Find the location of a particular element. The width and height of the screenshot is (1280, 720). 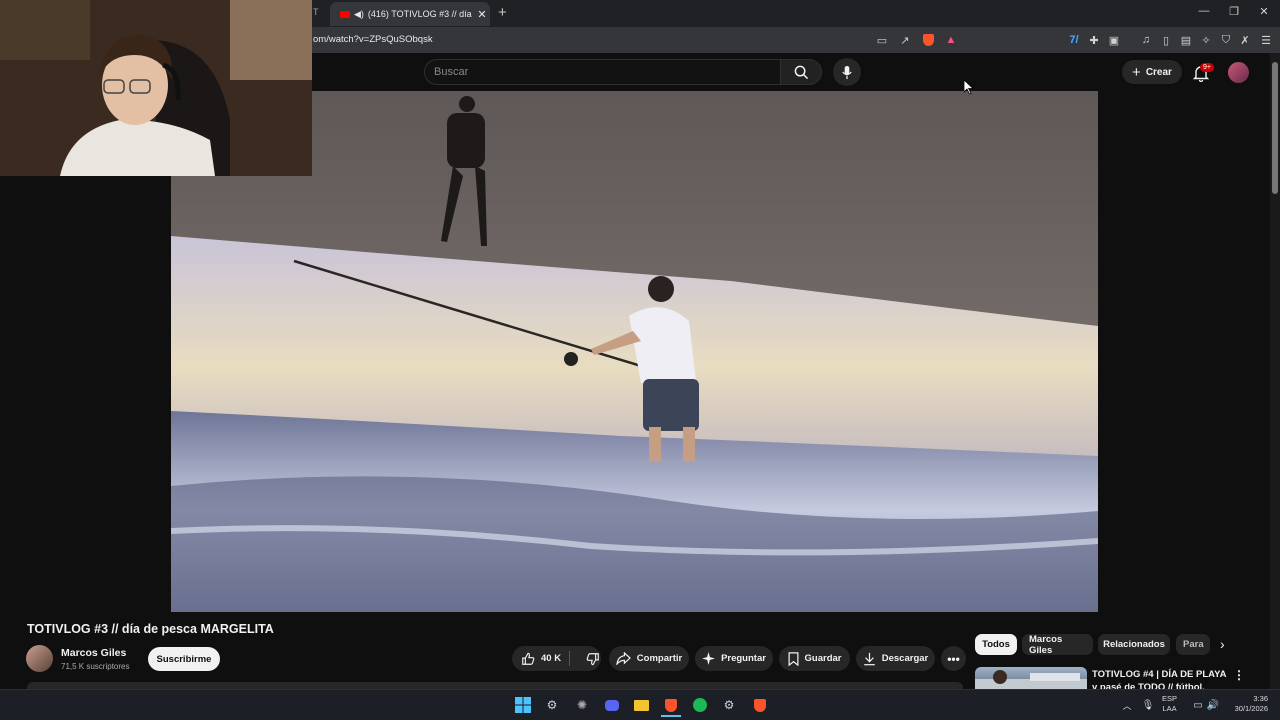

tab-close-icon: ✕ is located at coordinates (482, 14).